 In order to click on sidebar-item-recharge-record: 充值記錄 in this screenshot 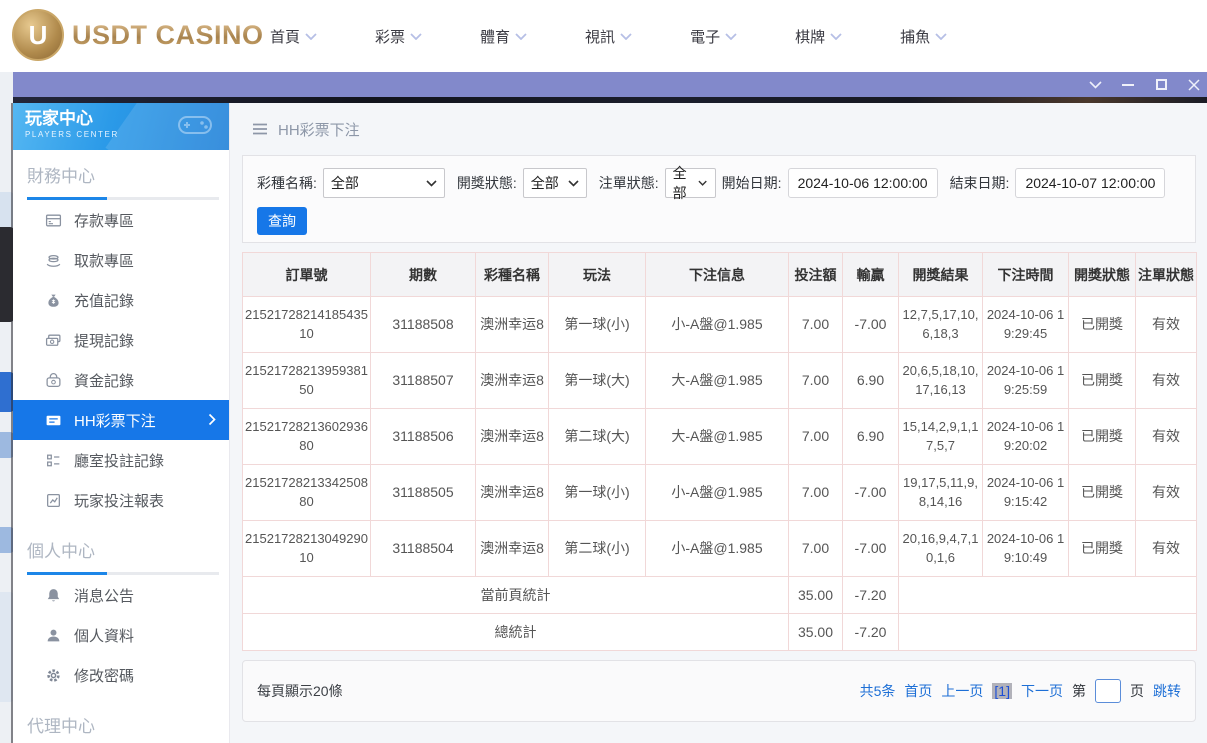, I will do `click(121, 300)`.